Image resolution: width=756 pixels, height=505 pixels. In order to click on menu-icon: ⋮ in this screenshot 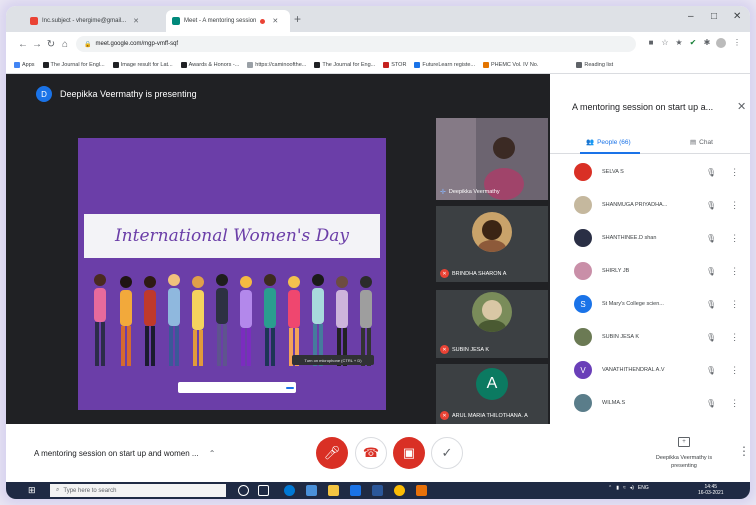, I will do `click(737, 43)`.